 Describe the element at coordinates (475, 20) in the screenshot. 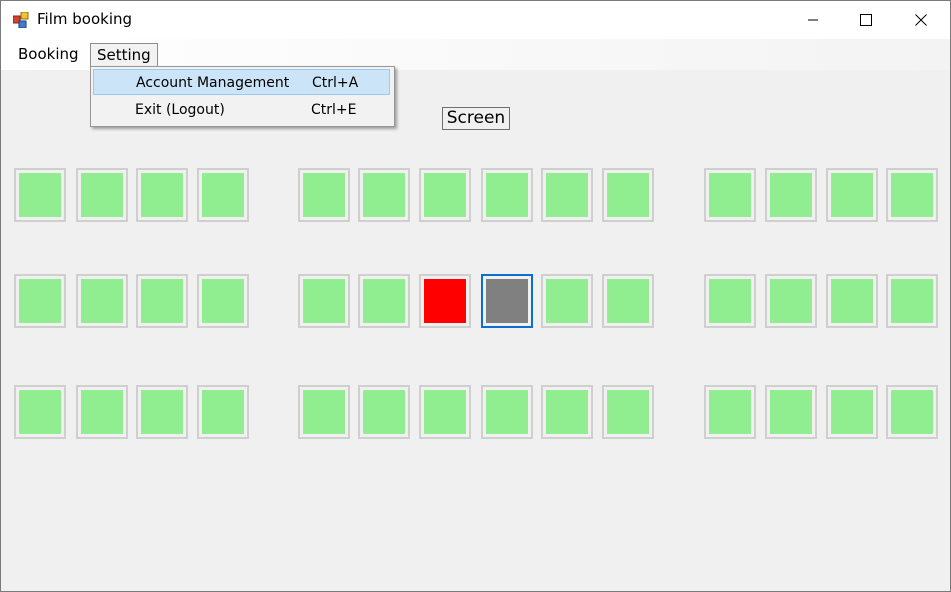

I see `title-bar: Film booking` at that location.